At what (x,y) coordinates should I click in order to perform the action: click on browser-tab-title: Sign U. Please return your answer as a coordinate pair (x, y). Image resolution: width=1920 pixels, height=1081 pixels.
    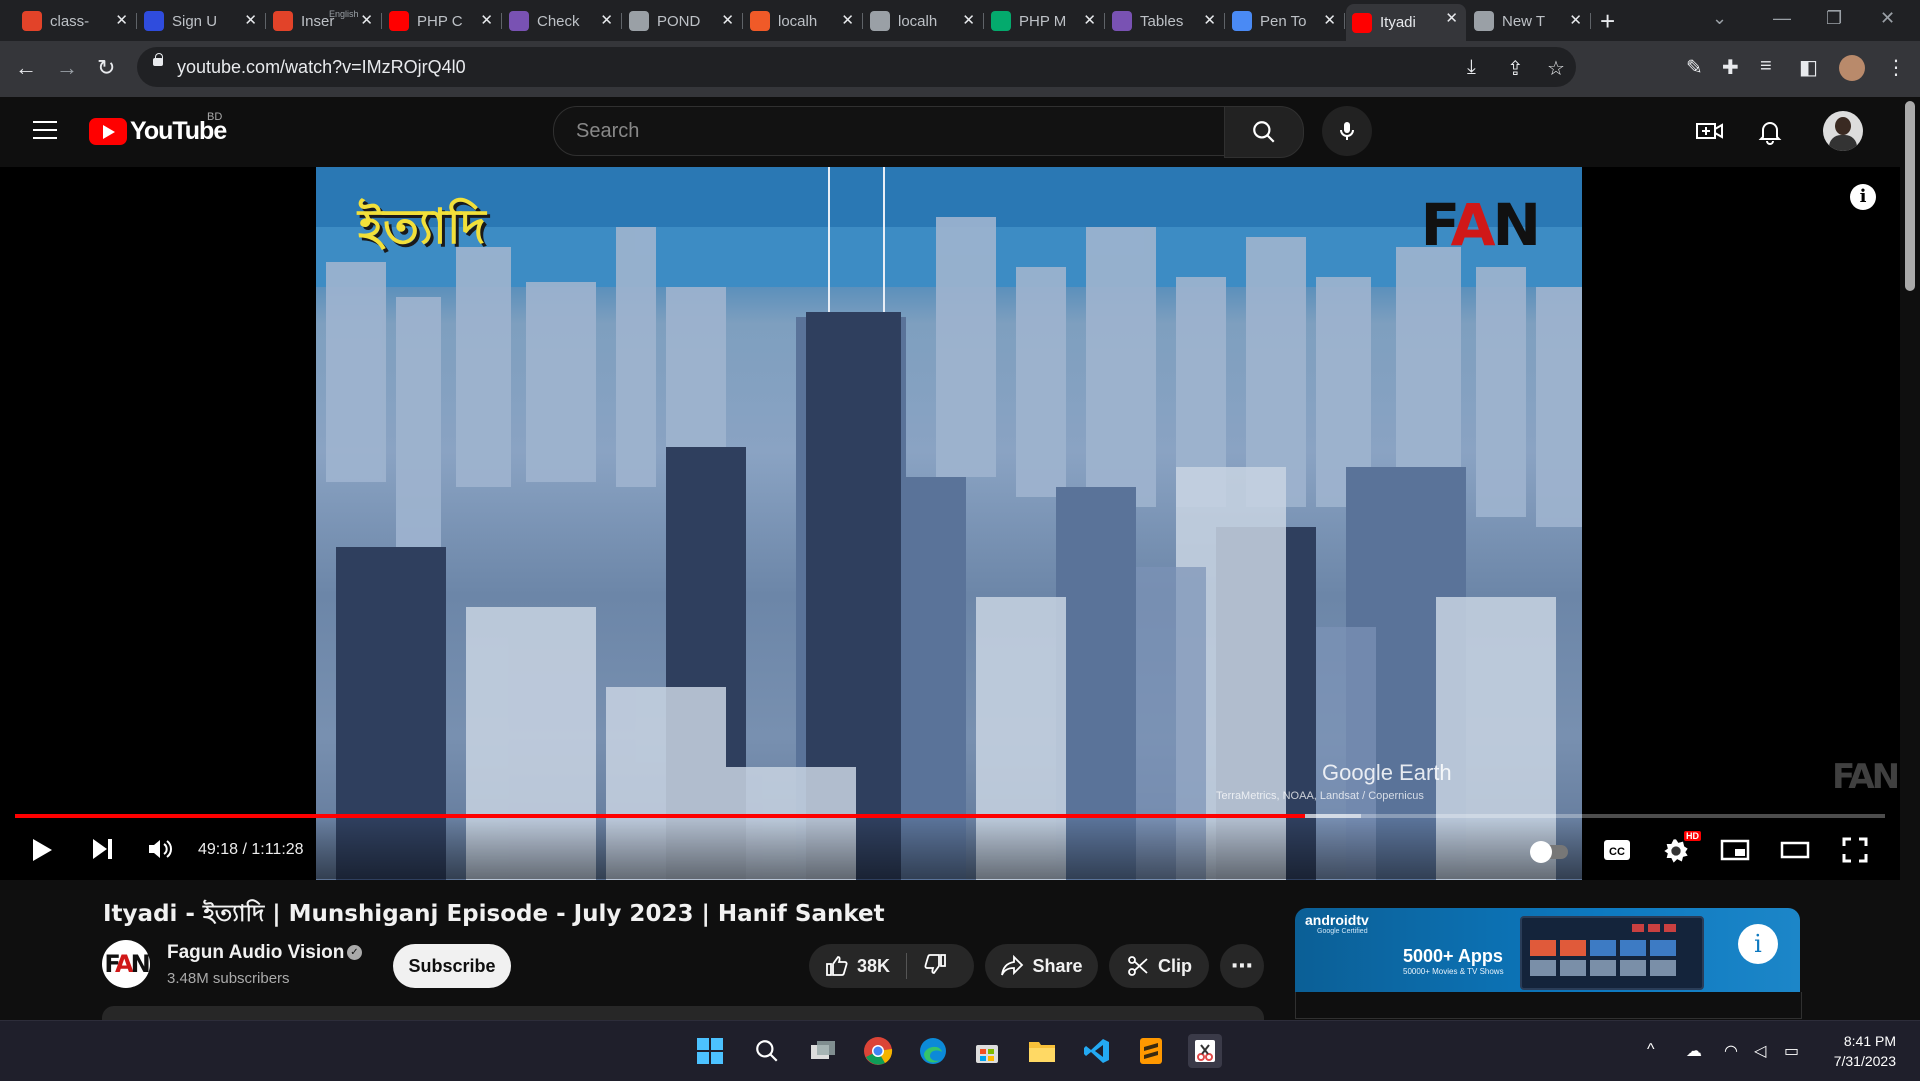
    Looking at the image, I should click on (195, 21).